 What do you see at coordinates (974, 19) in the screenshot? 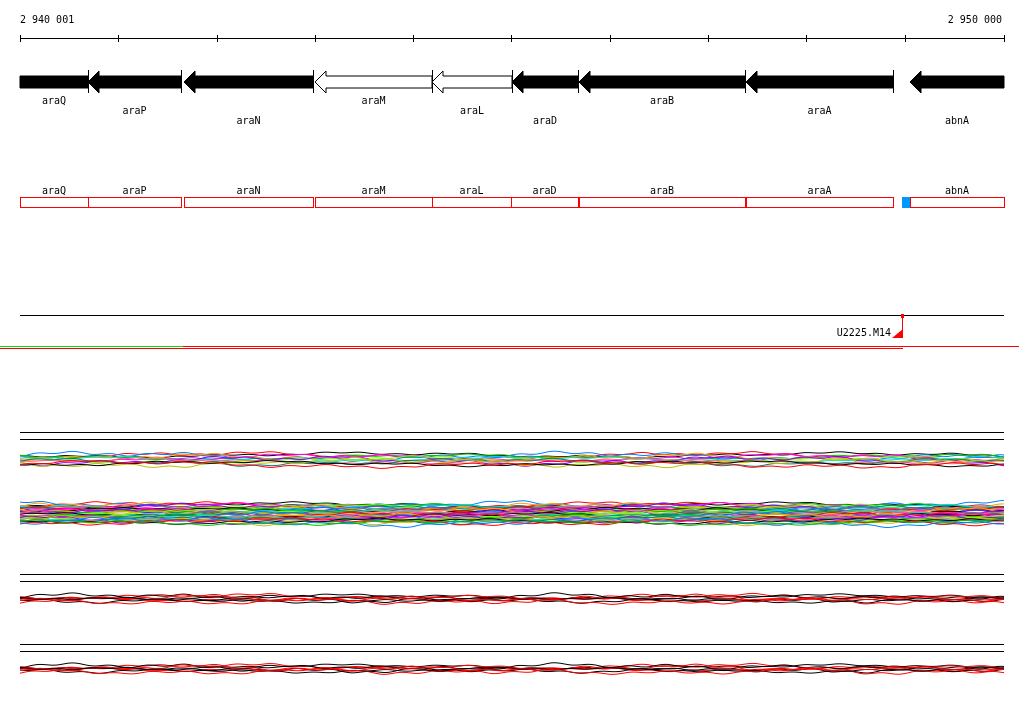
I see `ruler-end-label: 2 950 000` at bounding box center [974, 19].